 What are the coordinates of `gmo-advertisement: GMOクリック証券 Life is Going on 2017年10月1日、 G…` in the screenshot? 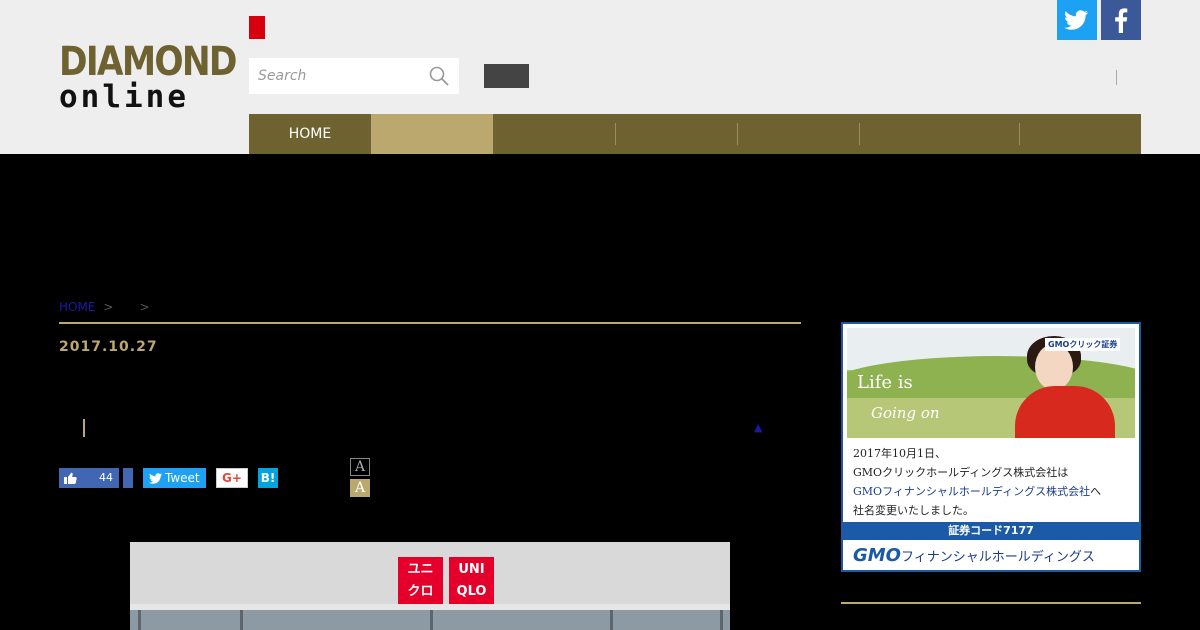 It's located at (991, 447).